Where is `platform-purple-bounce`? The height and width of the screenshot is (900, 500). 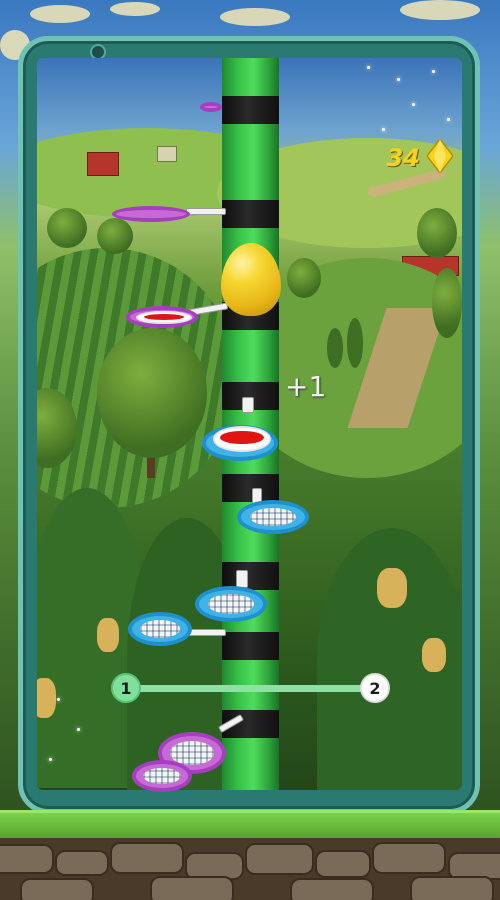 platform-purple-bounce is located at coordinates (162, 317).